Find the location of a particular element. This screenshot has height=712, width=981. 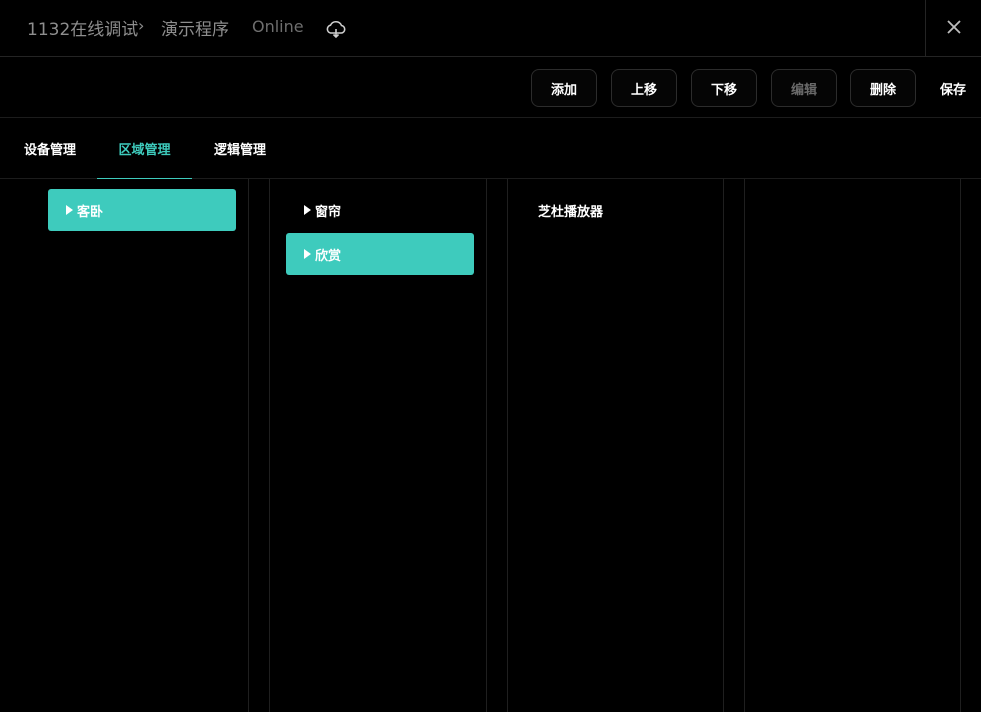

list-item-label: 窗帘 is located at coordinates (328, 212).